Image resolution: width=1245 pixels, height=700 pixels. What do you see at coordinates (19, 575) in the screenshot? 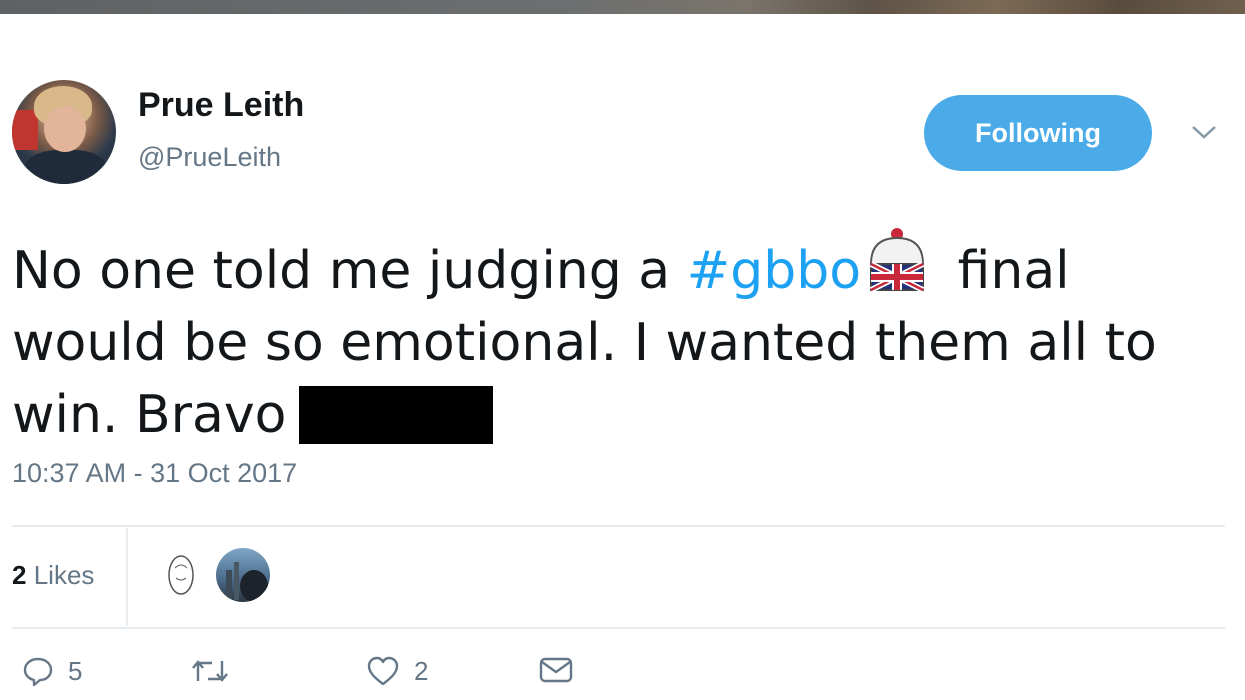
I see `likes-number: 2` at bounding box center [19, 575].